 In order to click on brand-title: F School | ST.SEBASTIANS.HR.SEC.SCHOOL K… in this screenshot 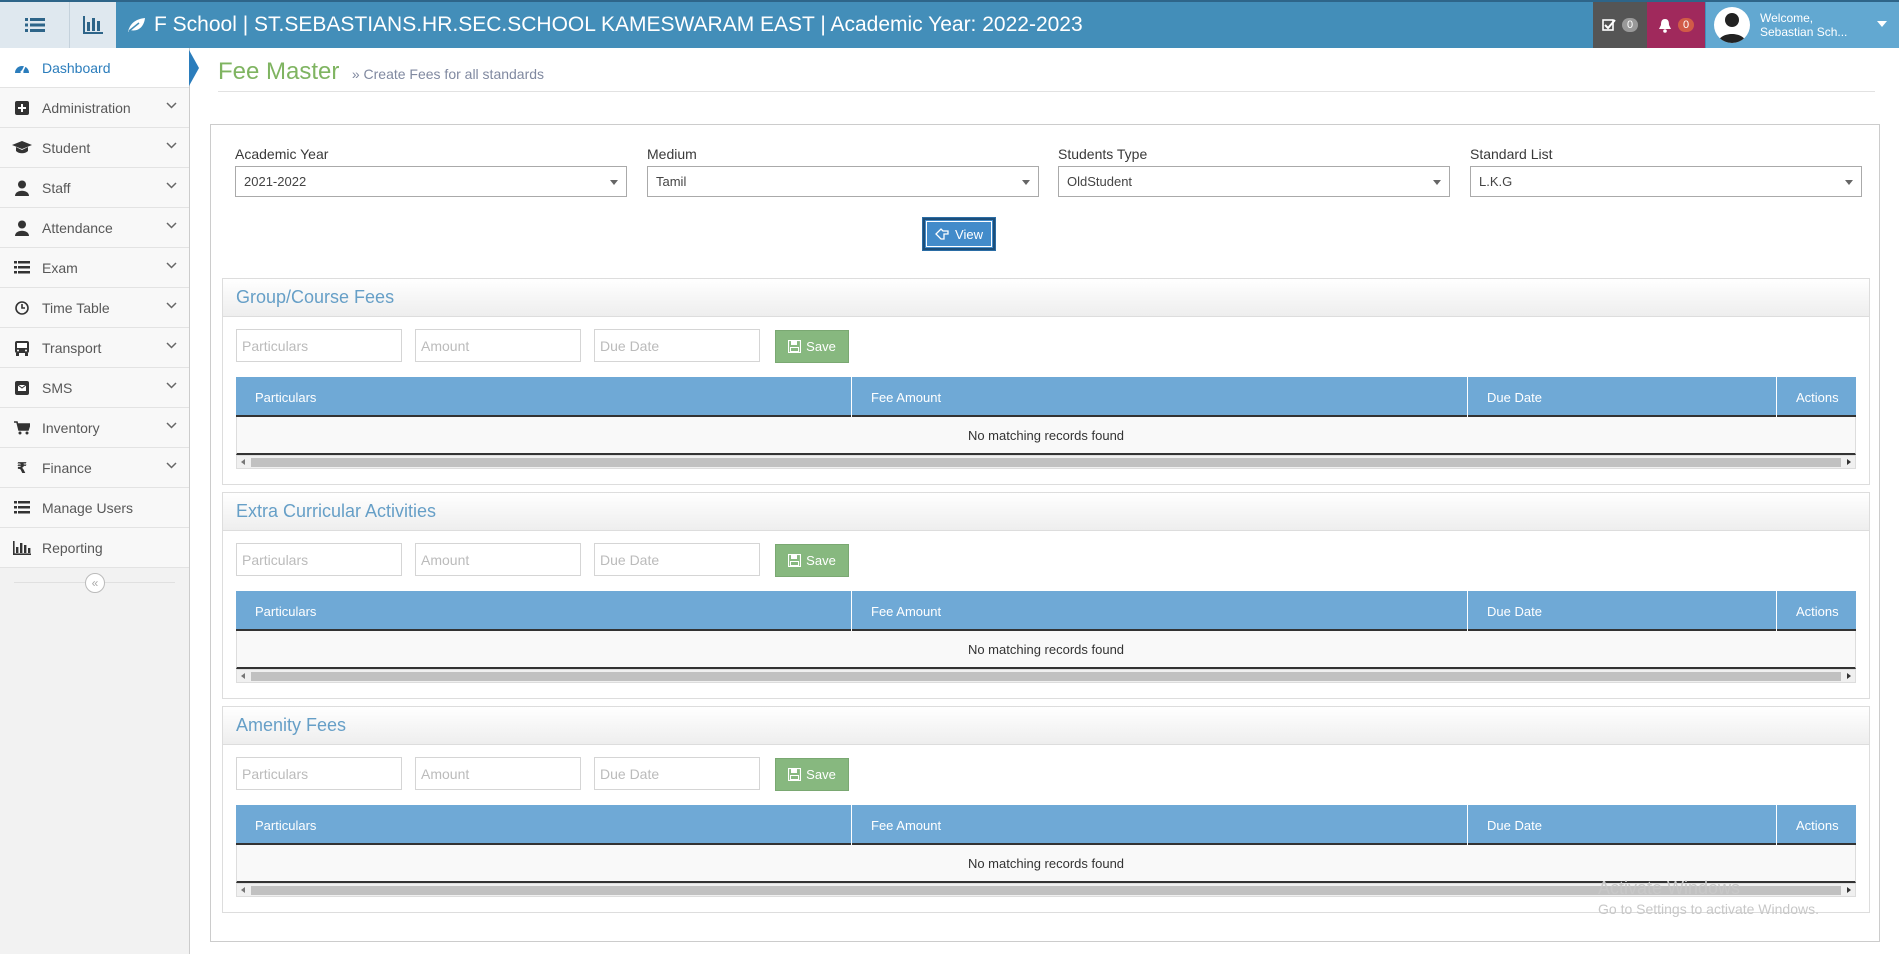, I will do `click(604, 25)`.